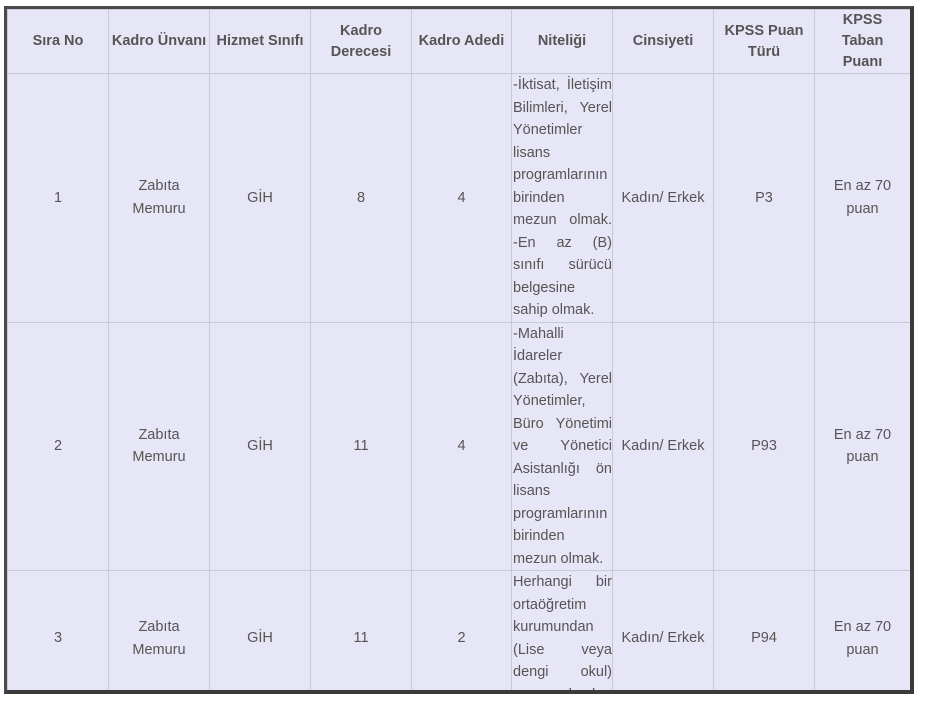 The width and height of the screenshot is (928, 704). What do you see at coordinates (361, 198) in the screenshot?
I see `cell-kadro-derecesi: 8` at bounding box center [361, 198].